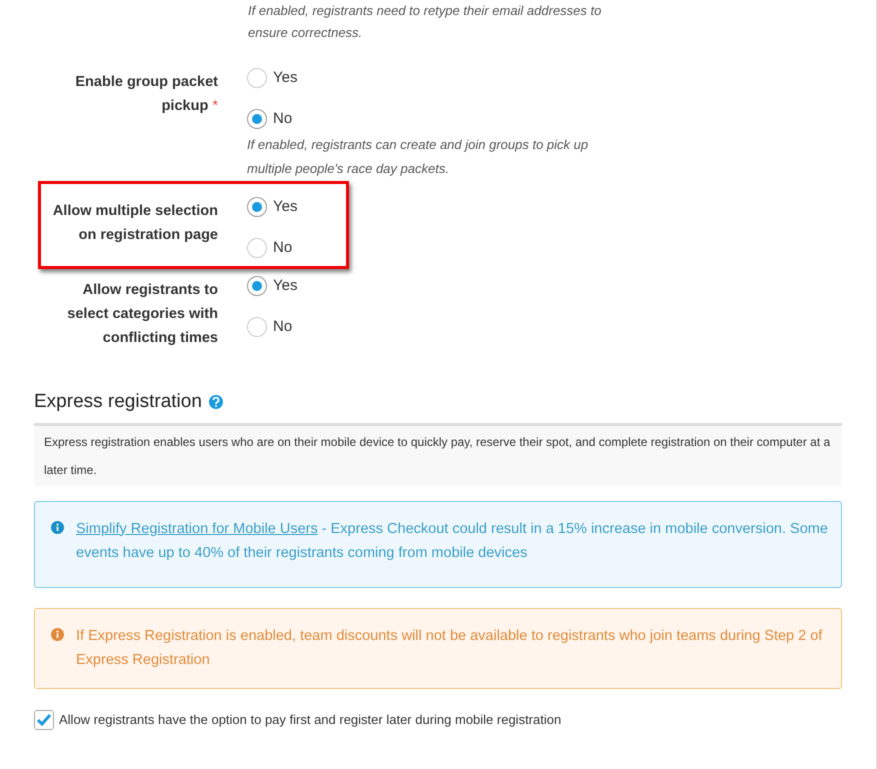 This screenshot has width=877, height=769. I want to click on hint-text: If enabled, registrants need to retype their email addresses to, so click(425, 11).